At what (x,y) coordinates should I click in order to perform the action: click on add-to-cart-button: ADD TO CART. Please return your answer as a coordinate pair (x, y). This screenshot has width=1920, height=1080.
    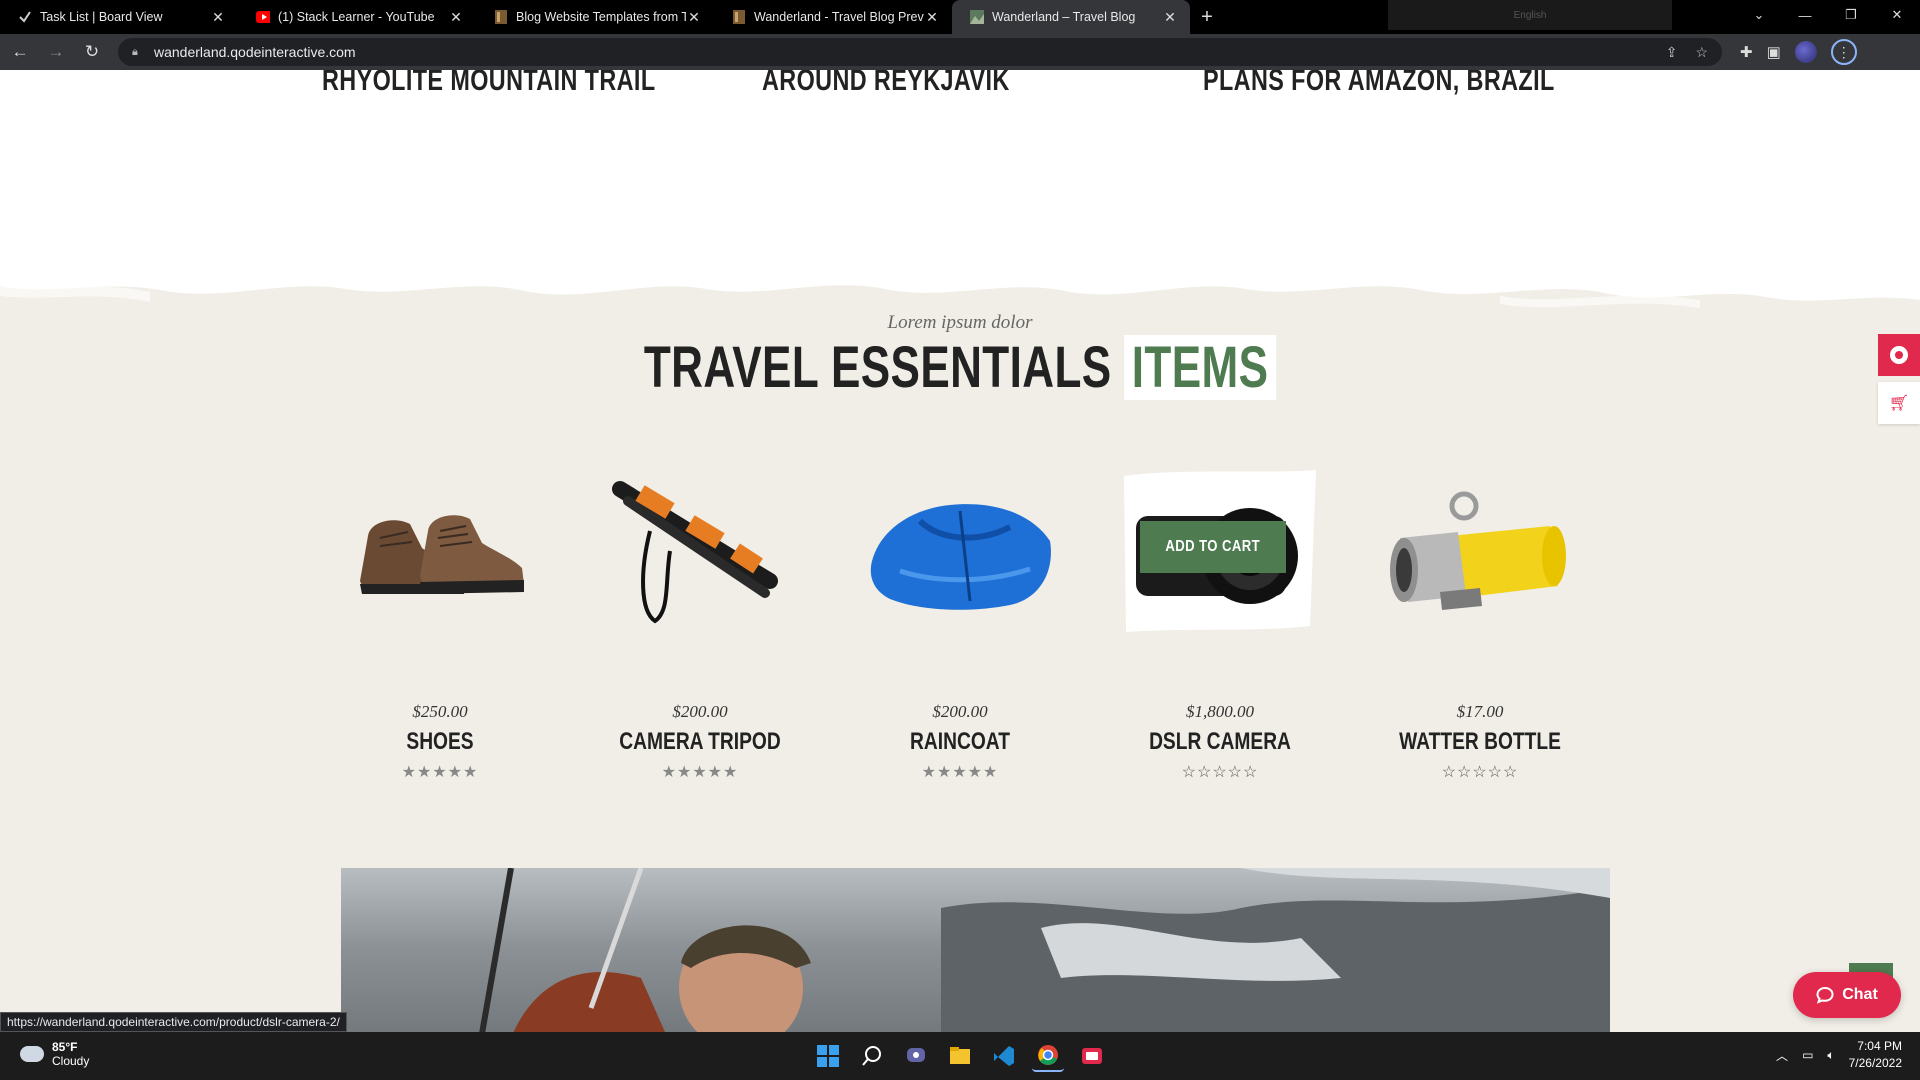
    Looking at the image, I should click on (1213, 547).